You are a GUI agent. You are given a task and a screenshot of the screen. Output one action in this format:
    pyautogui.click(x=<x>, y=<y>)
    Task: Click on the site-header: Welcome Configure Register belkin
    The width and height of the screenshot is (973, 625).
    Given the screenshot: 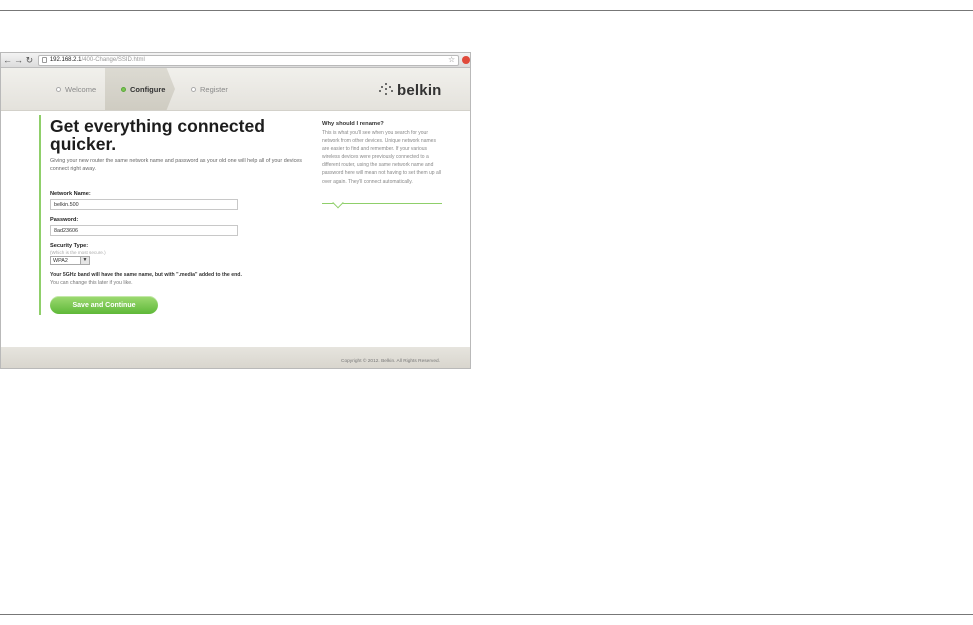 What is the action you would take?
    pyautogui.click(x=235, y=89)
    